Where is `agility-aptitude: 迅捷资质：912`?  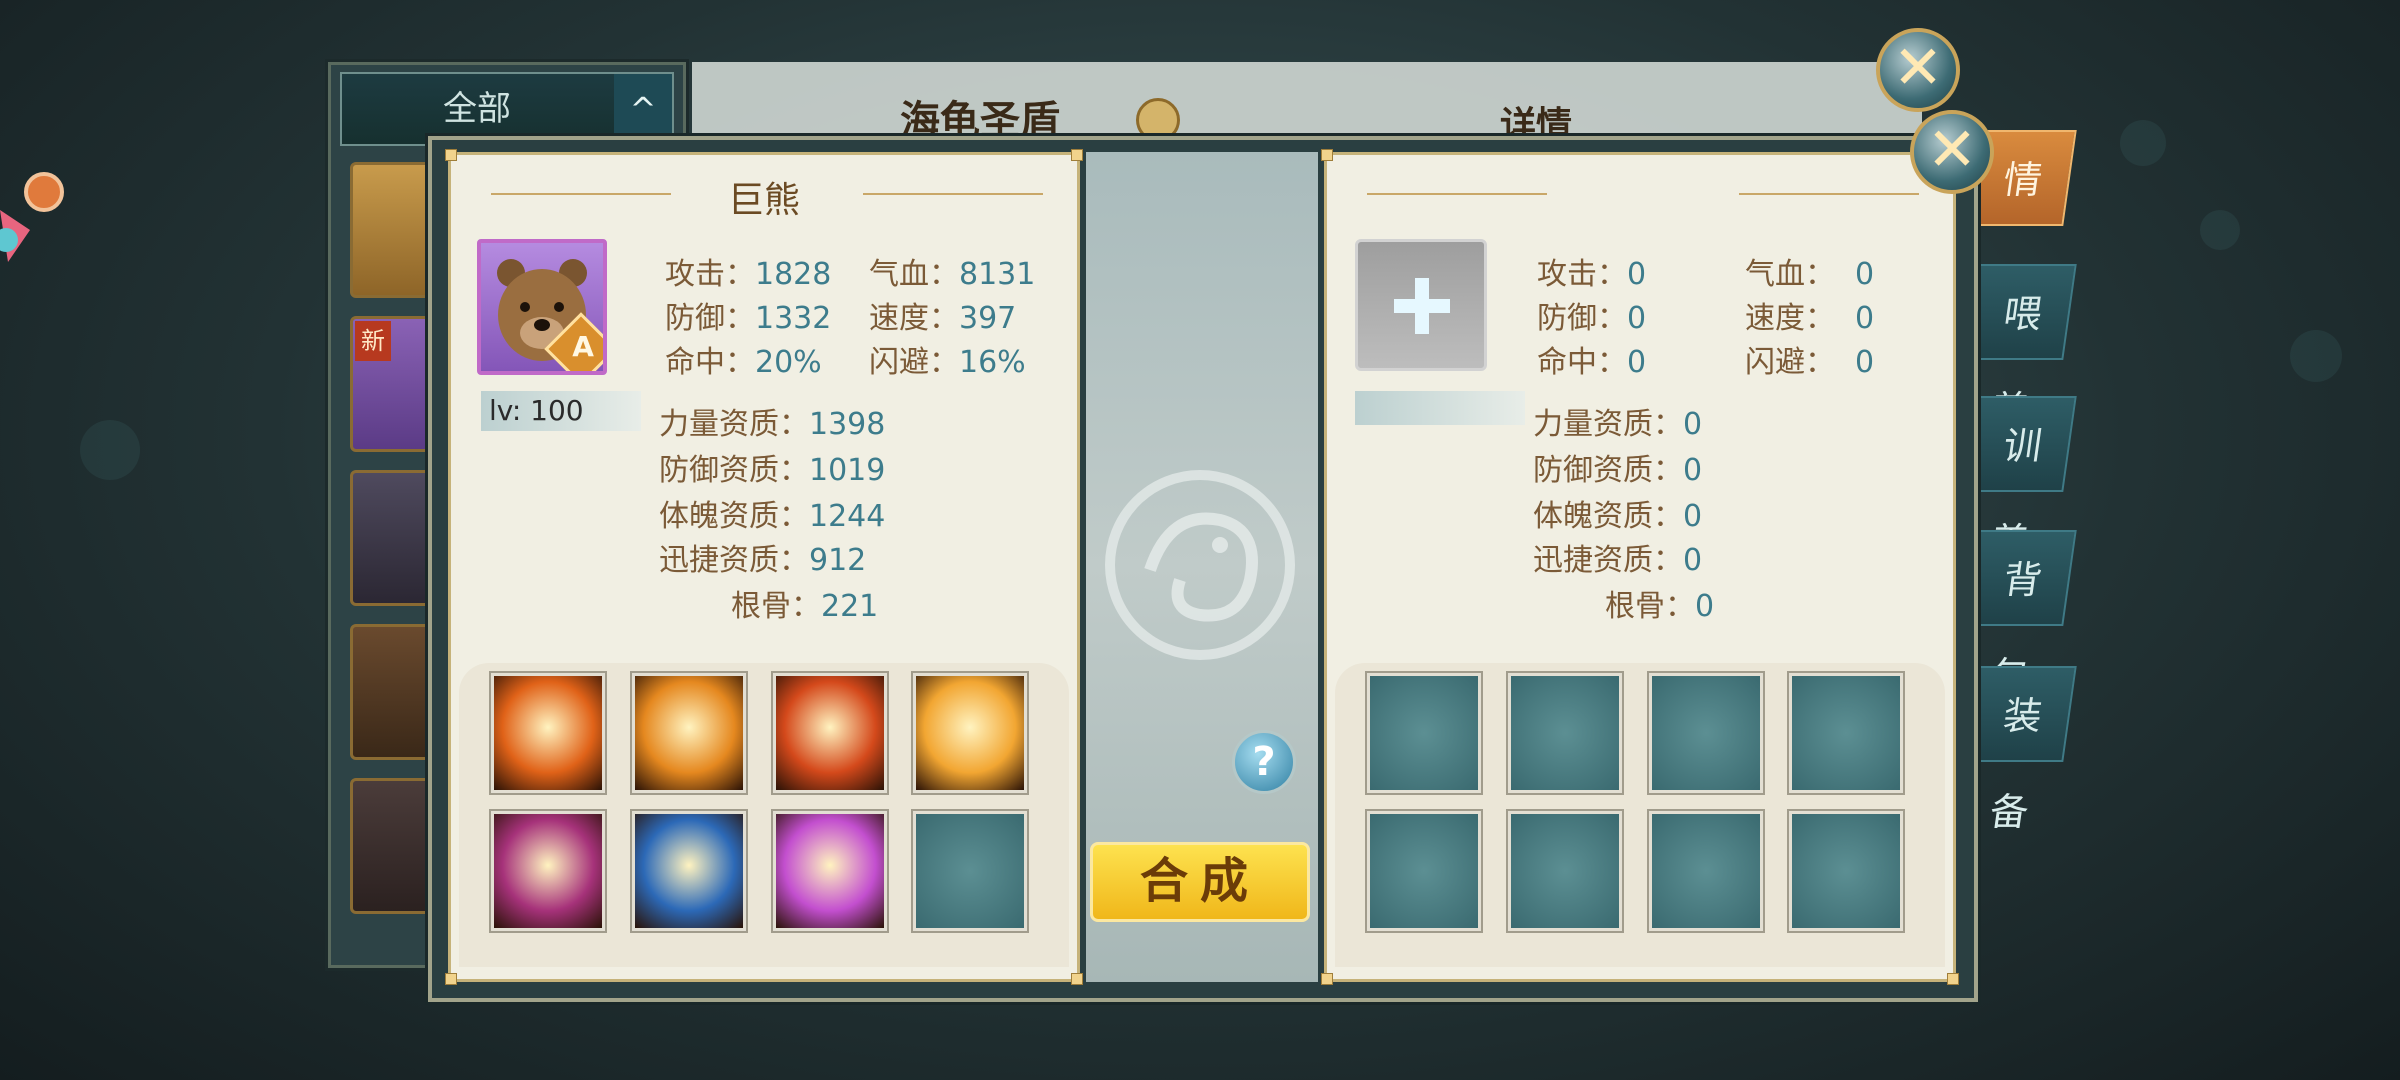
agility-aptitude: 迅捷资质：912 is located at coordinates (762, 557).